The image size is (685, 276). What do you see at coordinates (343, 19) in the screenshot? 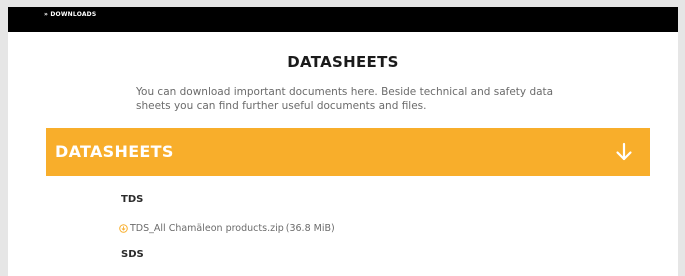
I see `top-bar: » DOWNLOADS` at bounding box center [343, 19].